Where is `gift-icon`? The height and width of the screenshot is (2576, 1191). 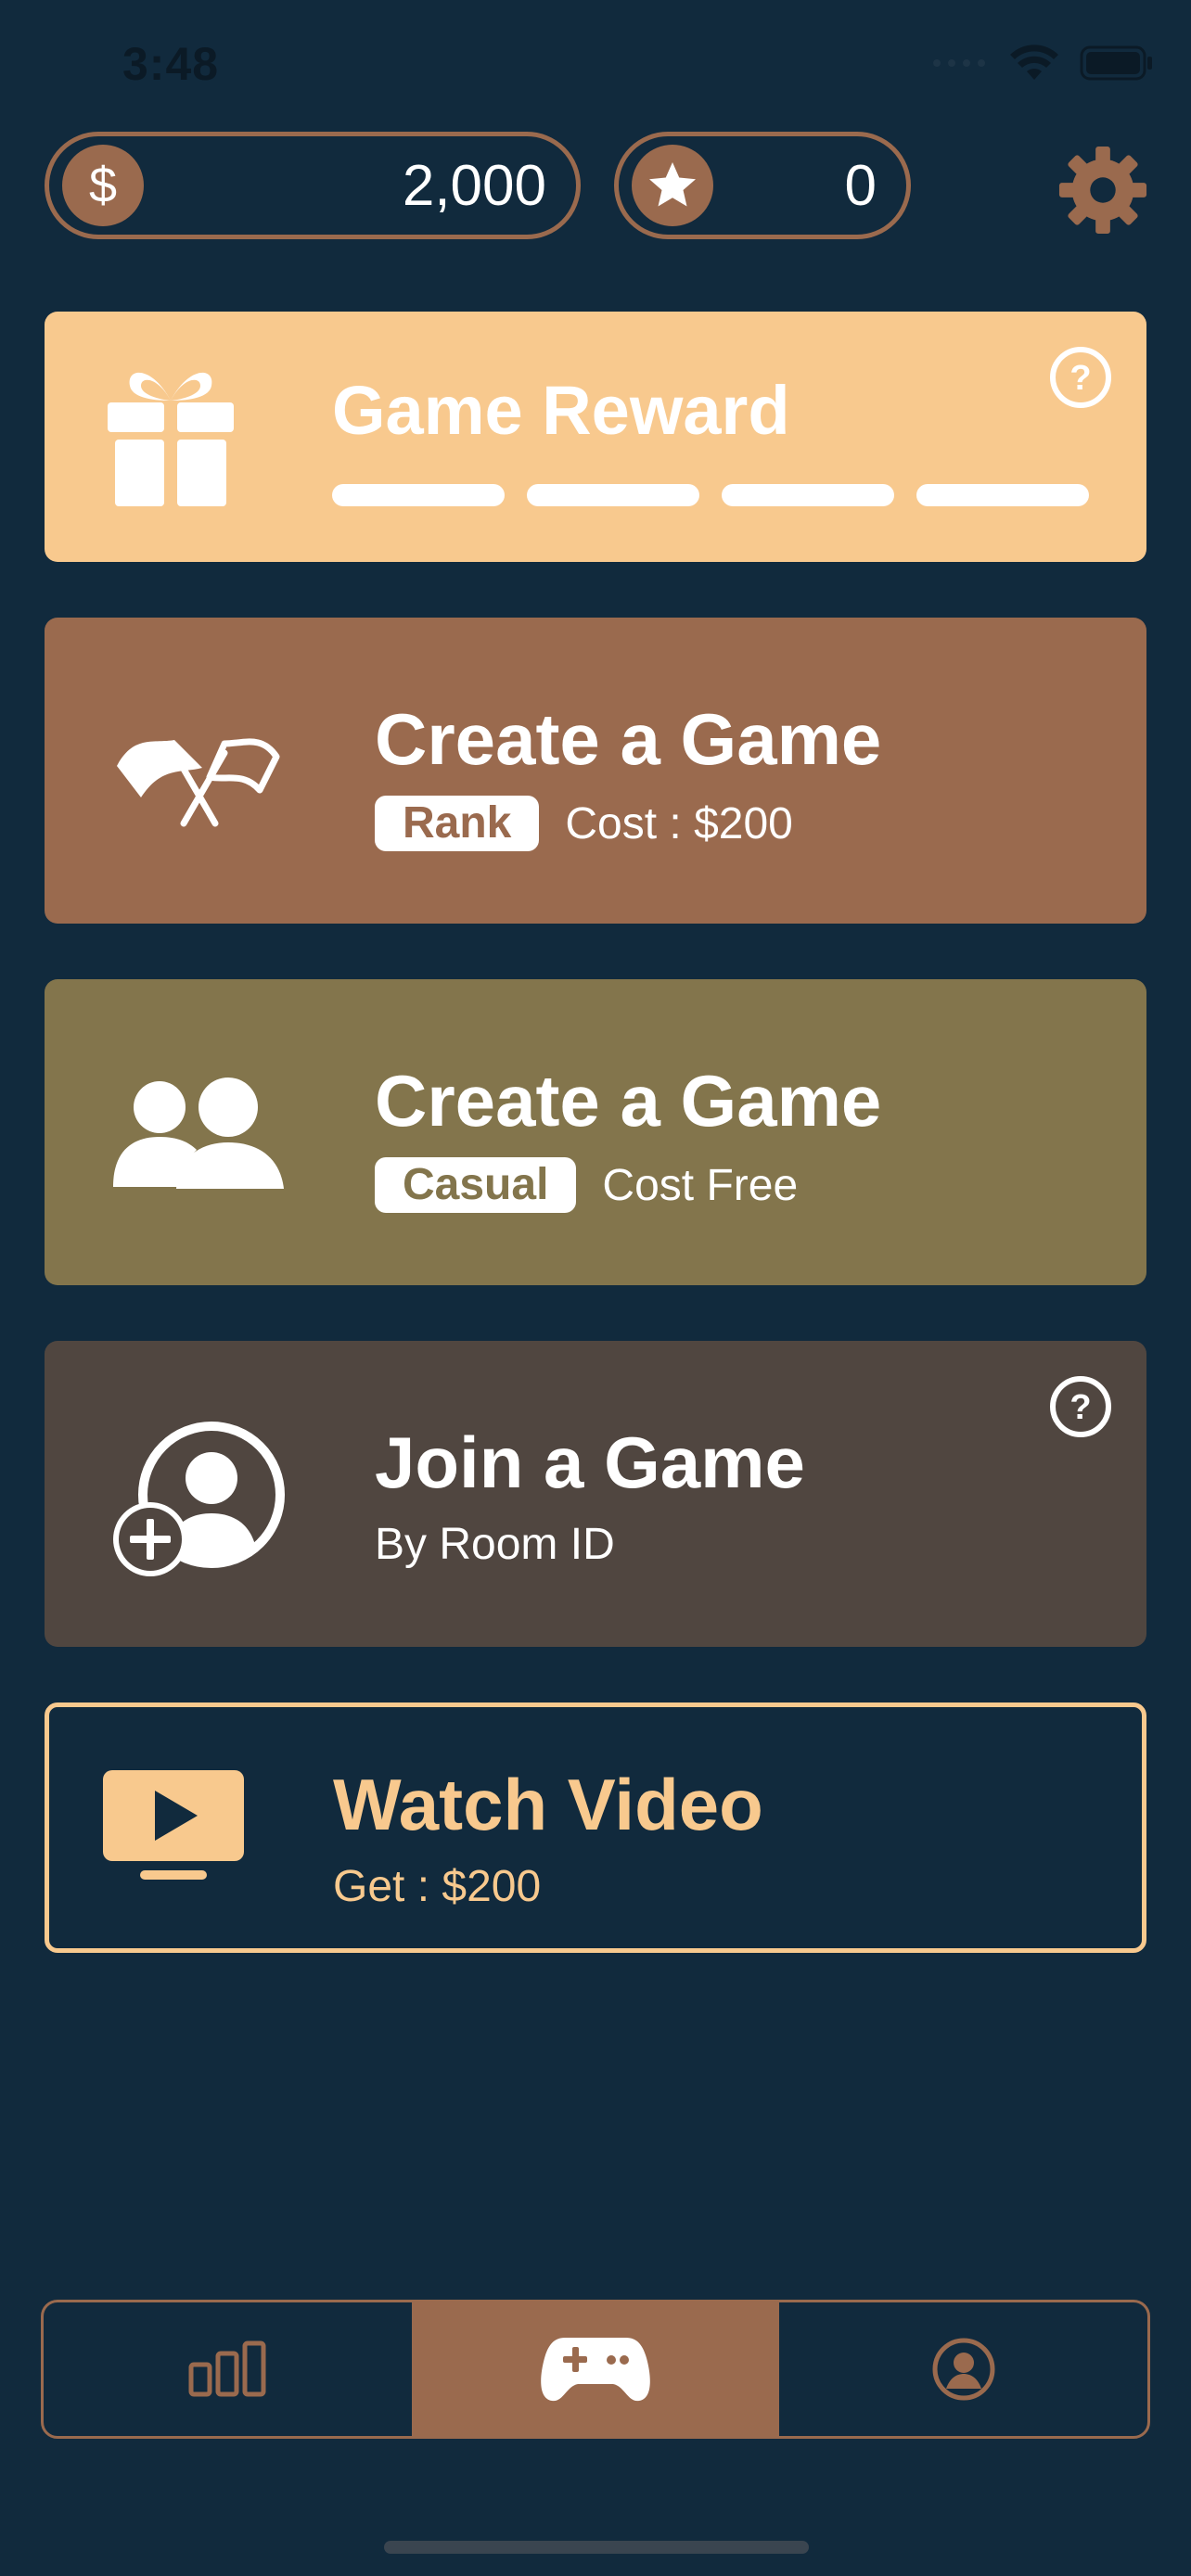 gift-icon is located at coordinates (171, 439).